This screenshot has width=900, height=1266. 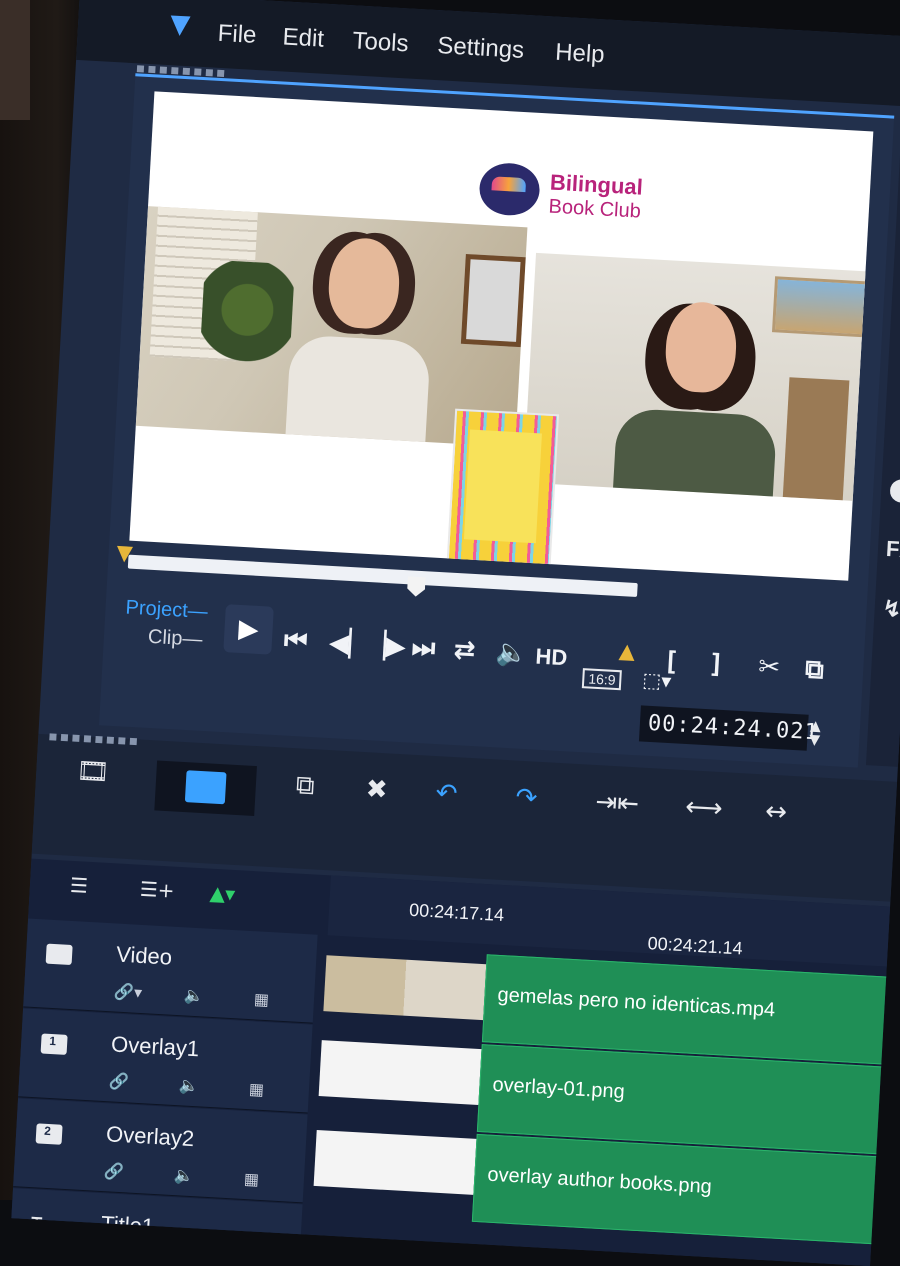 I want to click on storyboard-view-icon: 🎞, so click(x=93, y=772).